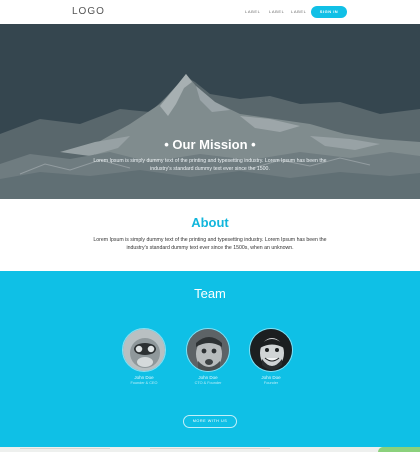  Describe the element at coordinates (329, 12) in the screenshot. I see `sign-in-button: SIGN IN` at that location.